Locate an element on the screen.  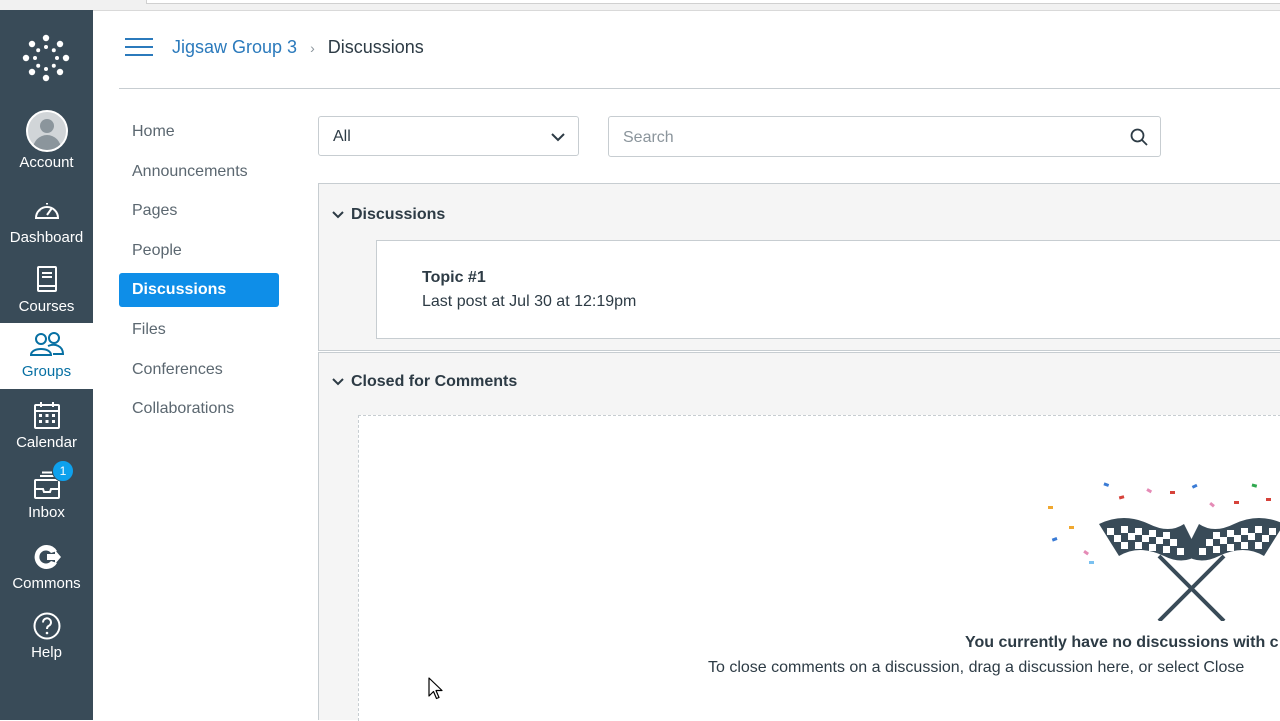
course-nav-discussions: Discussions is located at coordinates (199, 290).